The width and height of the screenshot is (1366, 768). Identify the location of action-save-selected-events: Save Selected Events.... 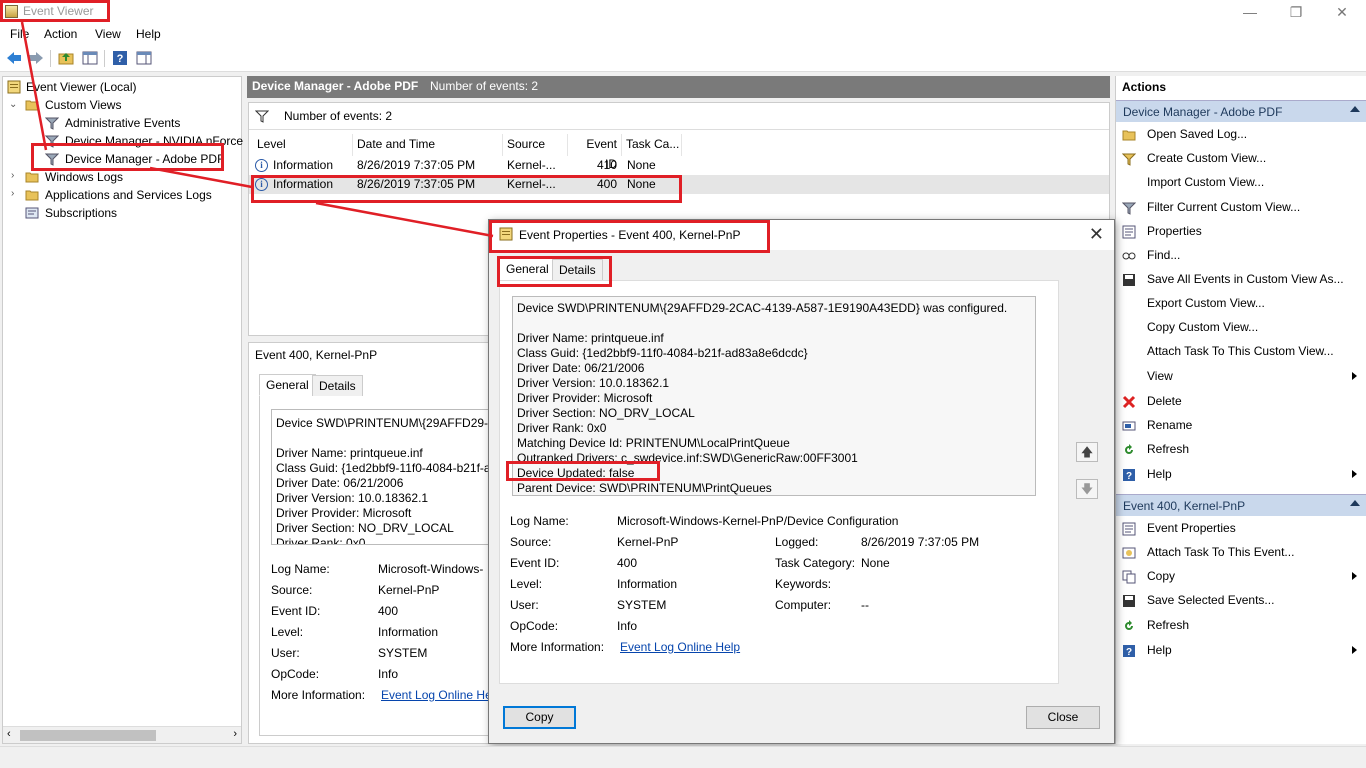
(1241, 600).